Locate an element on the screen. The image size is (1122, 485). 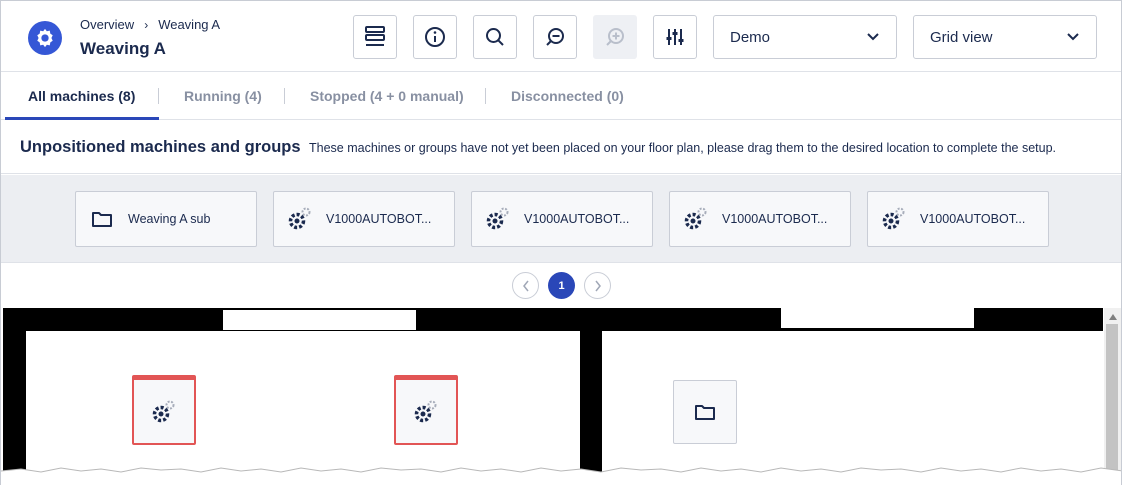
unpositioned-group-card: Weaving A sub is located at coordinates (166, 219).